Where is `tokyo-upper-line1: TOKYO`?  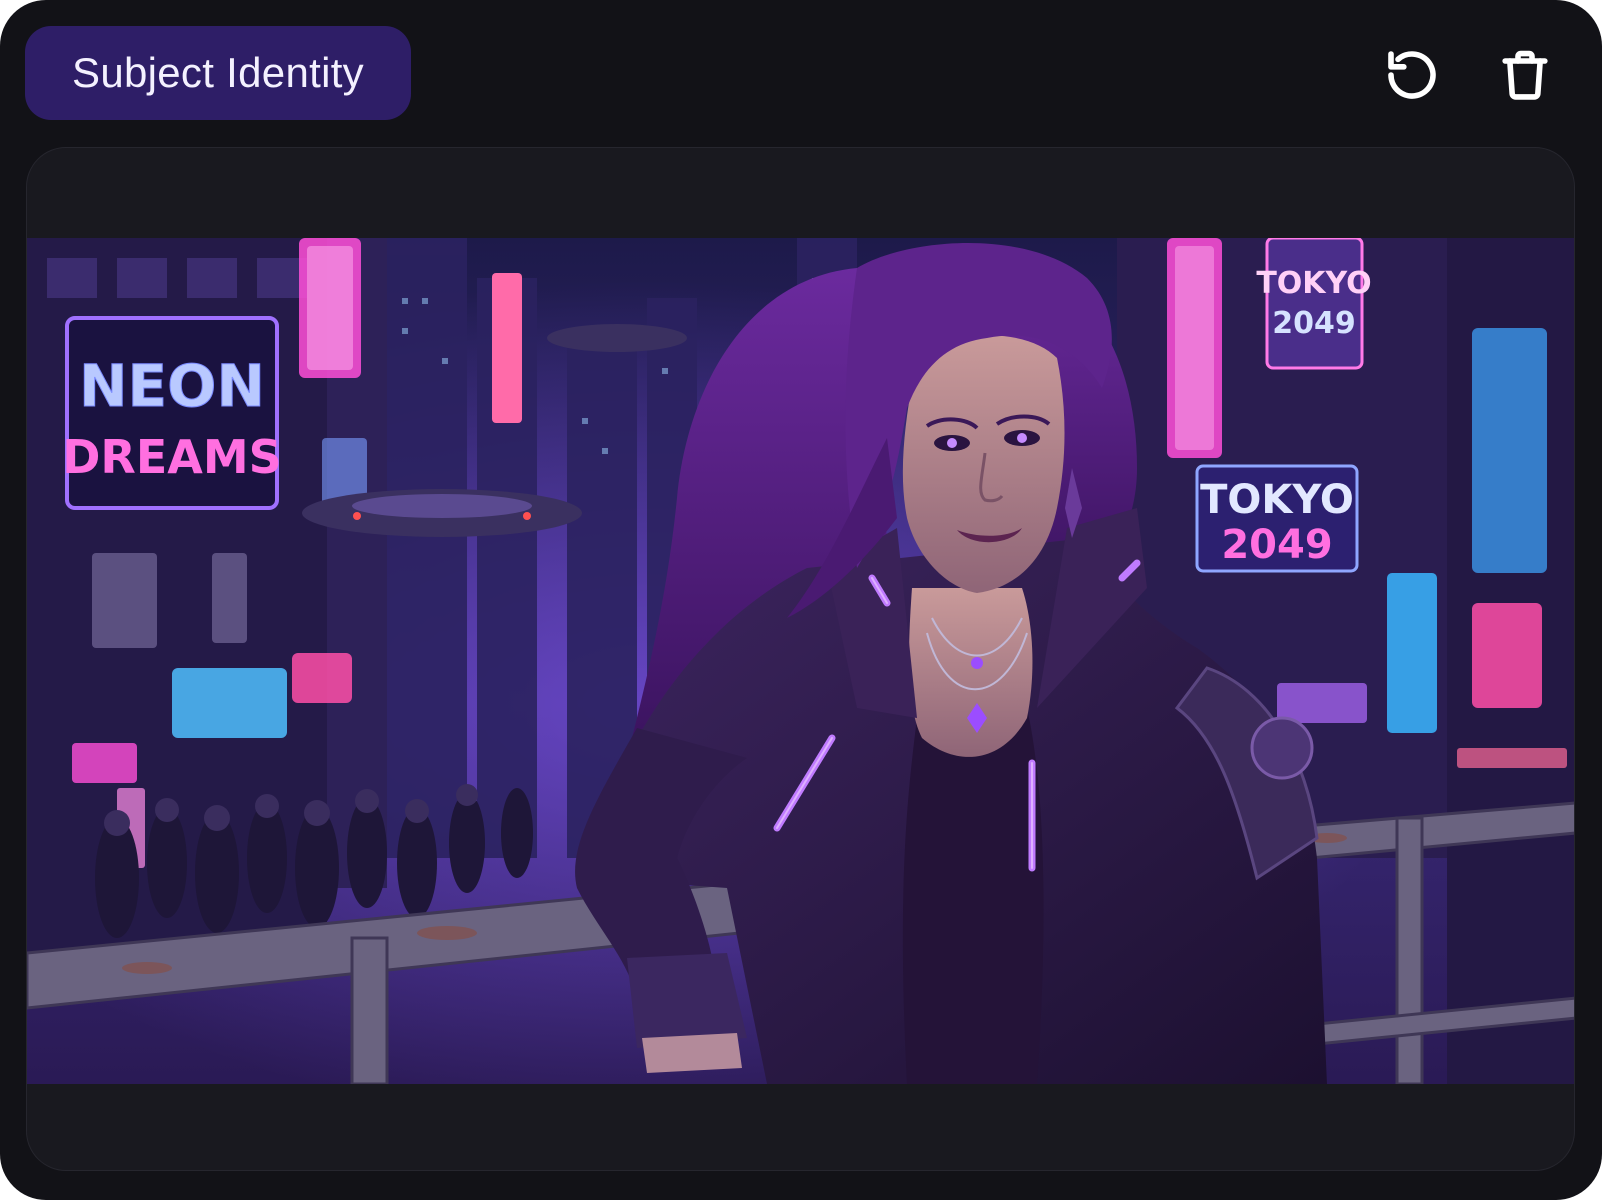
tokyo-upper-line1: TOKYO is located at coordinates (1313, 283).